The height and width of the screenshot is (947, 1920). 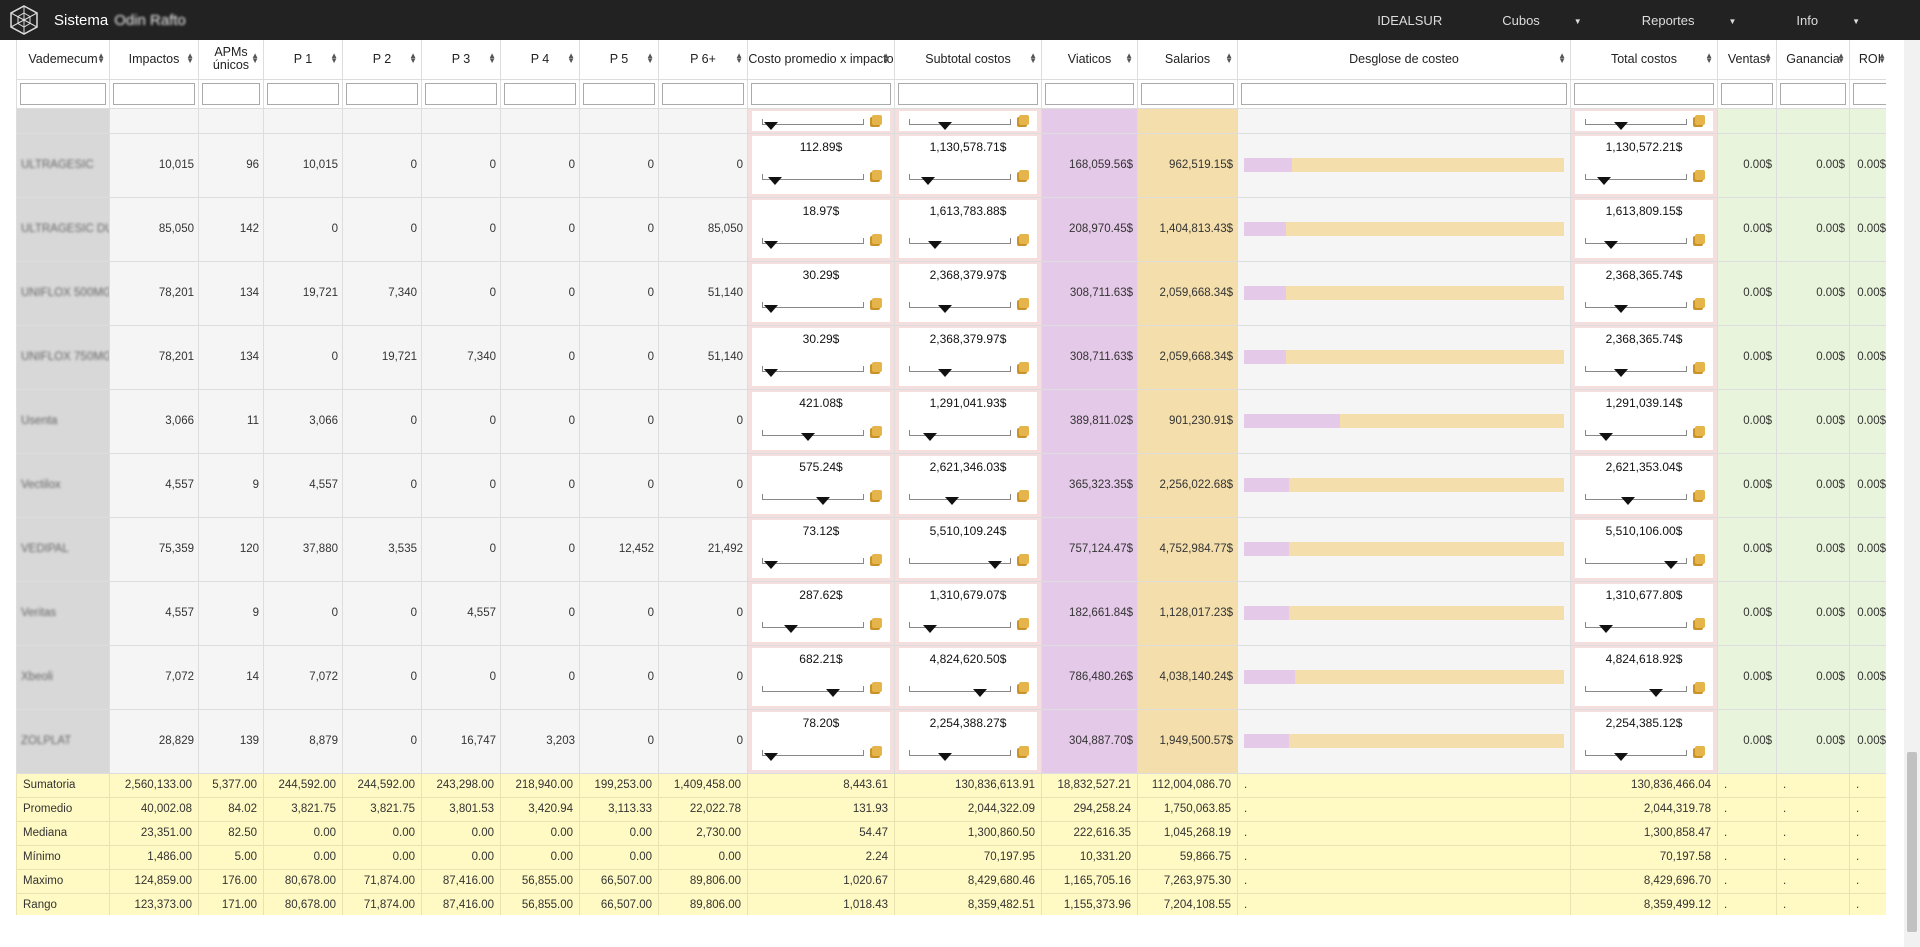 What do you see at coordinates (63, 293) in the screenshot?
I see `vademecum-cell: UNIFLOX 500MG` at bounding box center [63, 293].